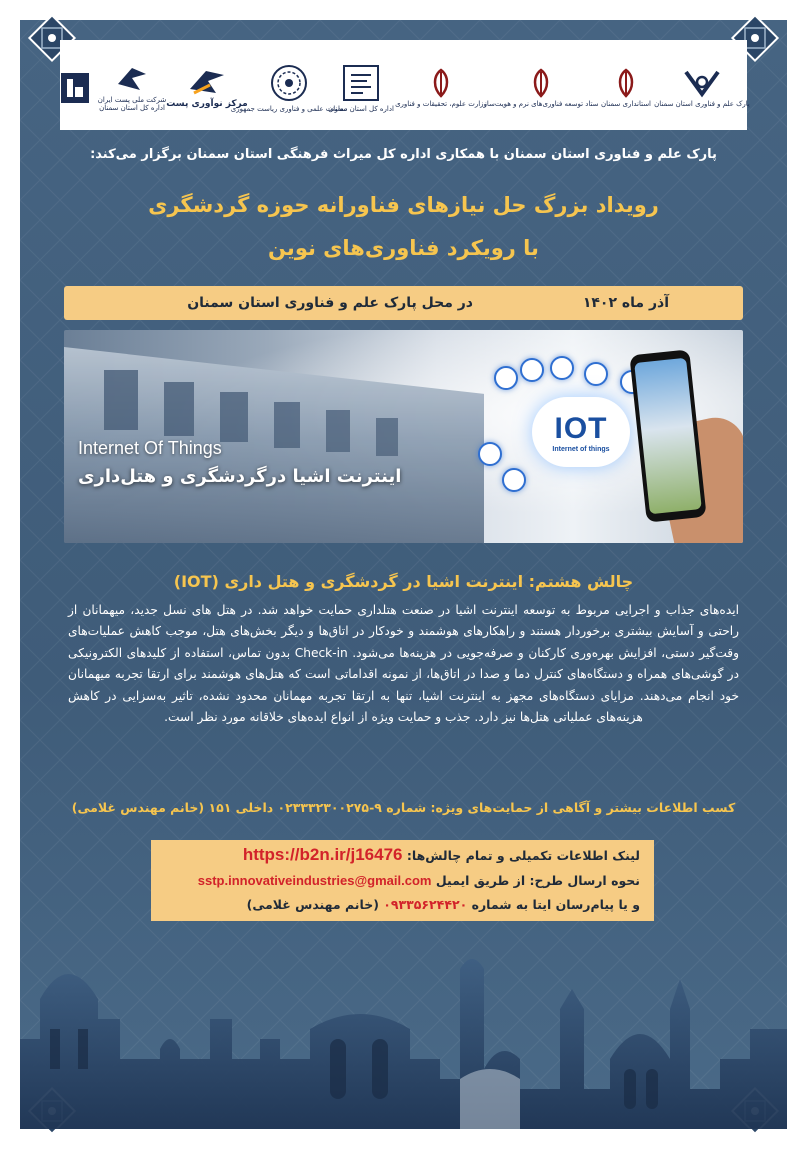  Describe the element at coordinates (132, 104) in the screenshot. I see `iran-post-logo-caption: شرکت ملی پست ایران اداره کل استان سمنان` at that location.